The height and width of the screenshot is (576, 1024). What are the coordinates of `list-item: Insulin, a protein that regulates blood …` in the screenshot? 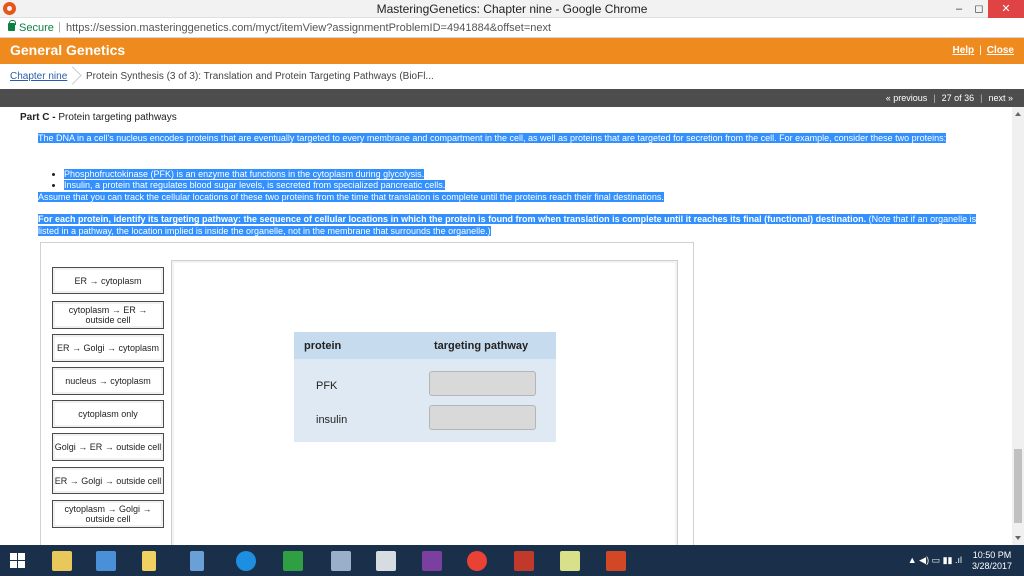 It's located at (255, 185).